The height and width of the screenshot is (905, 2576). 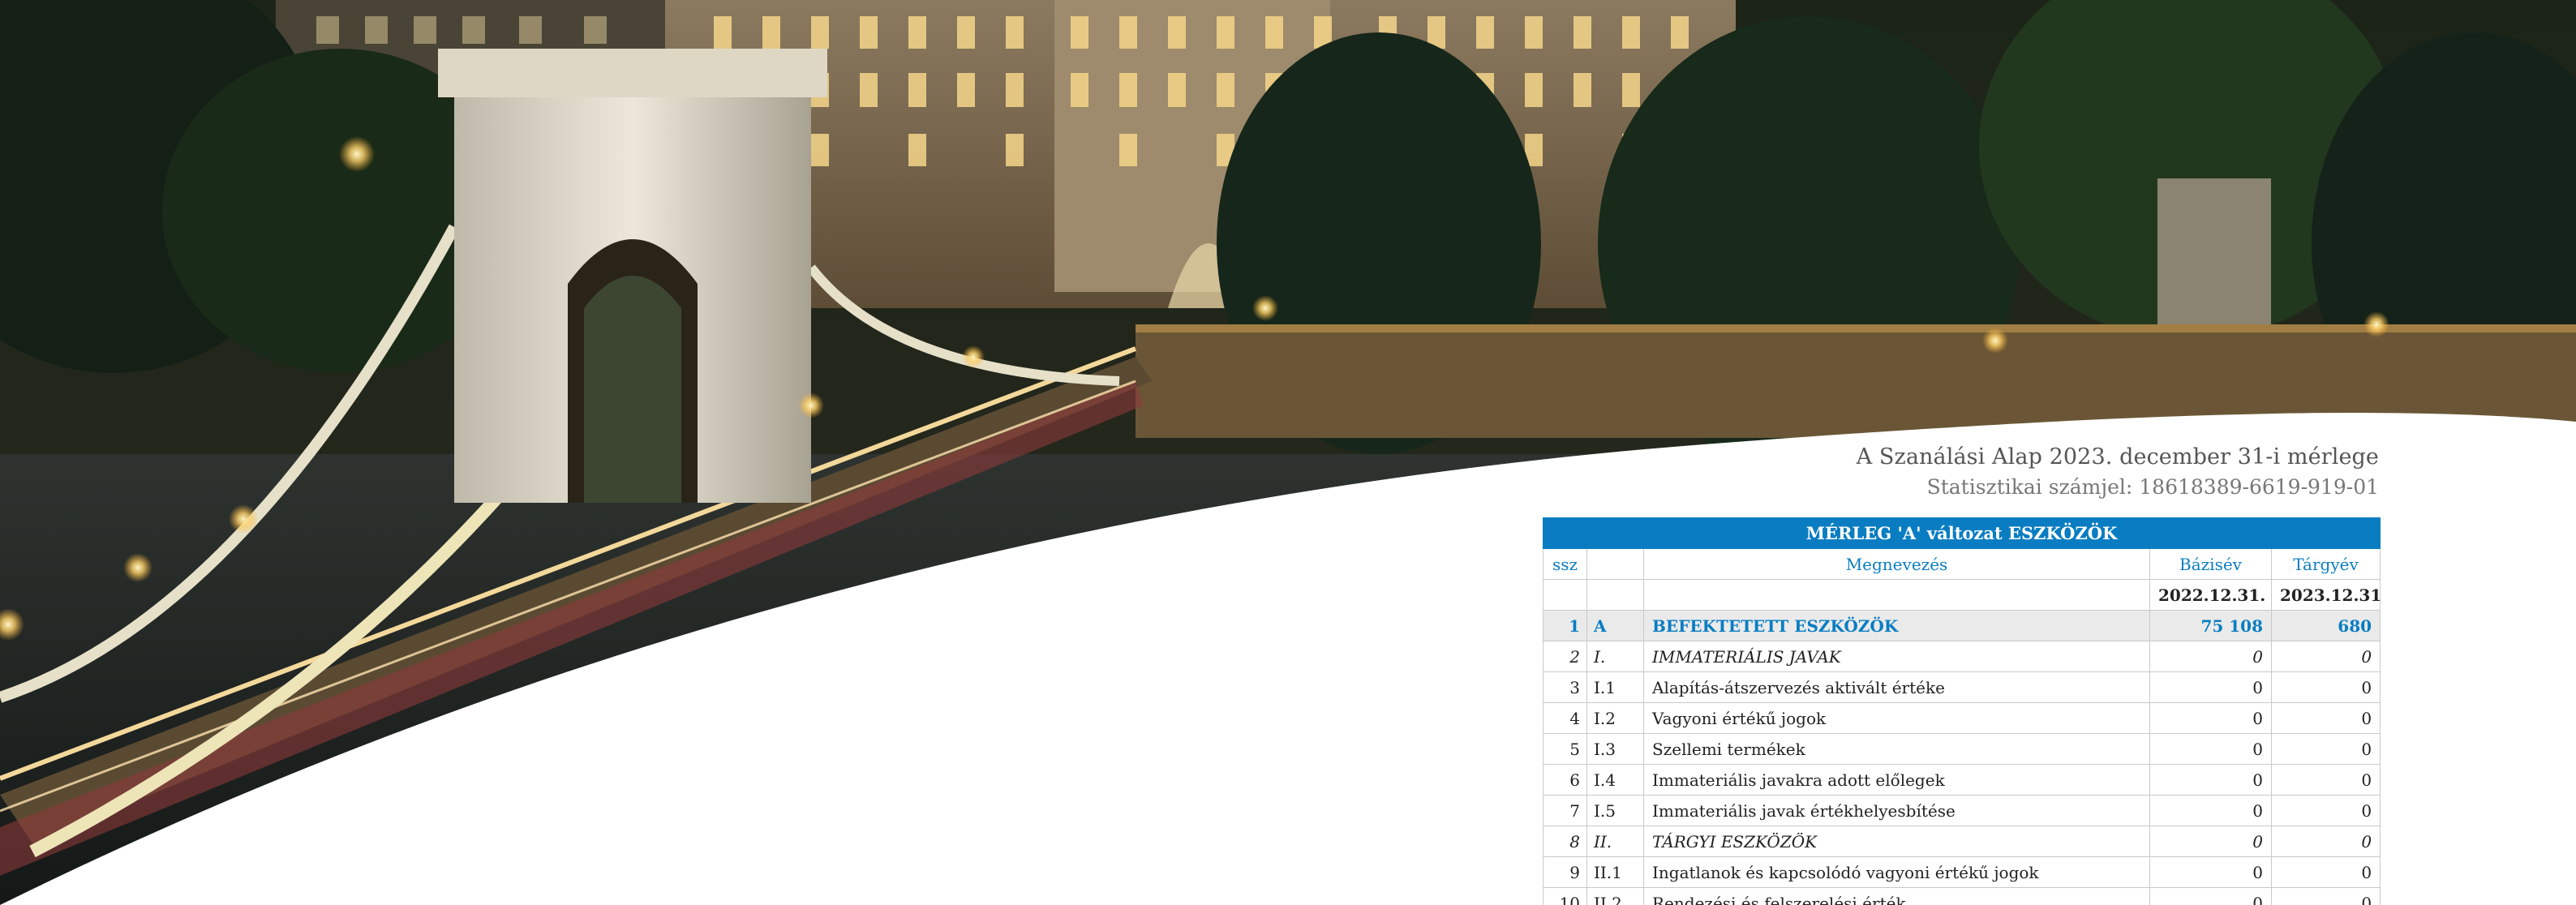 What do you see at coordinates (1615, 749) in the screenshot?
I see `row-code: I.3` at bounding box center [1615, 749].